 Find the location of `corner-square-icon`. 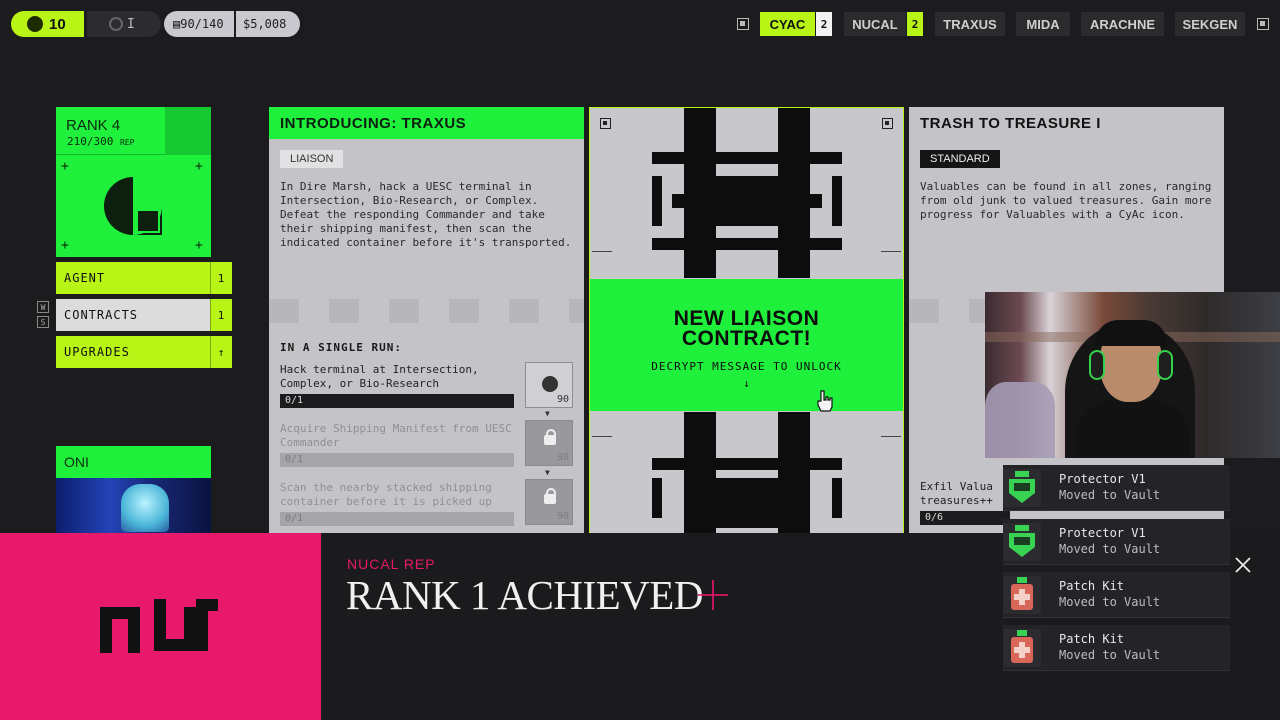

corner-square-icon is located at coordinates (887, 123).